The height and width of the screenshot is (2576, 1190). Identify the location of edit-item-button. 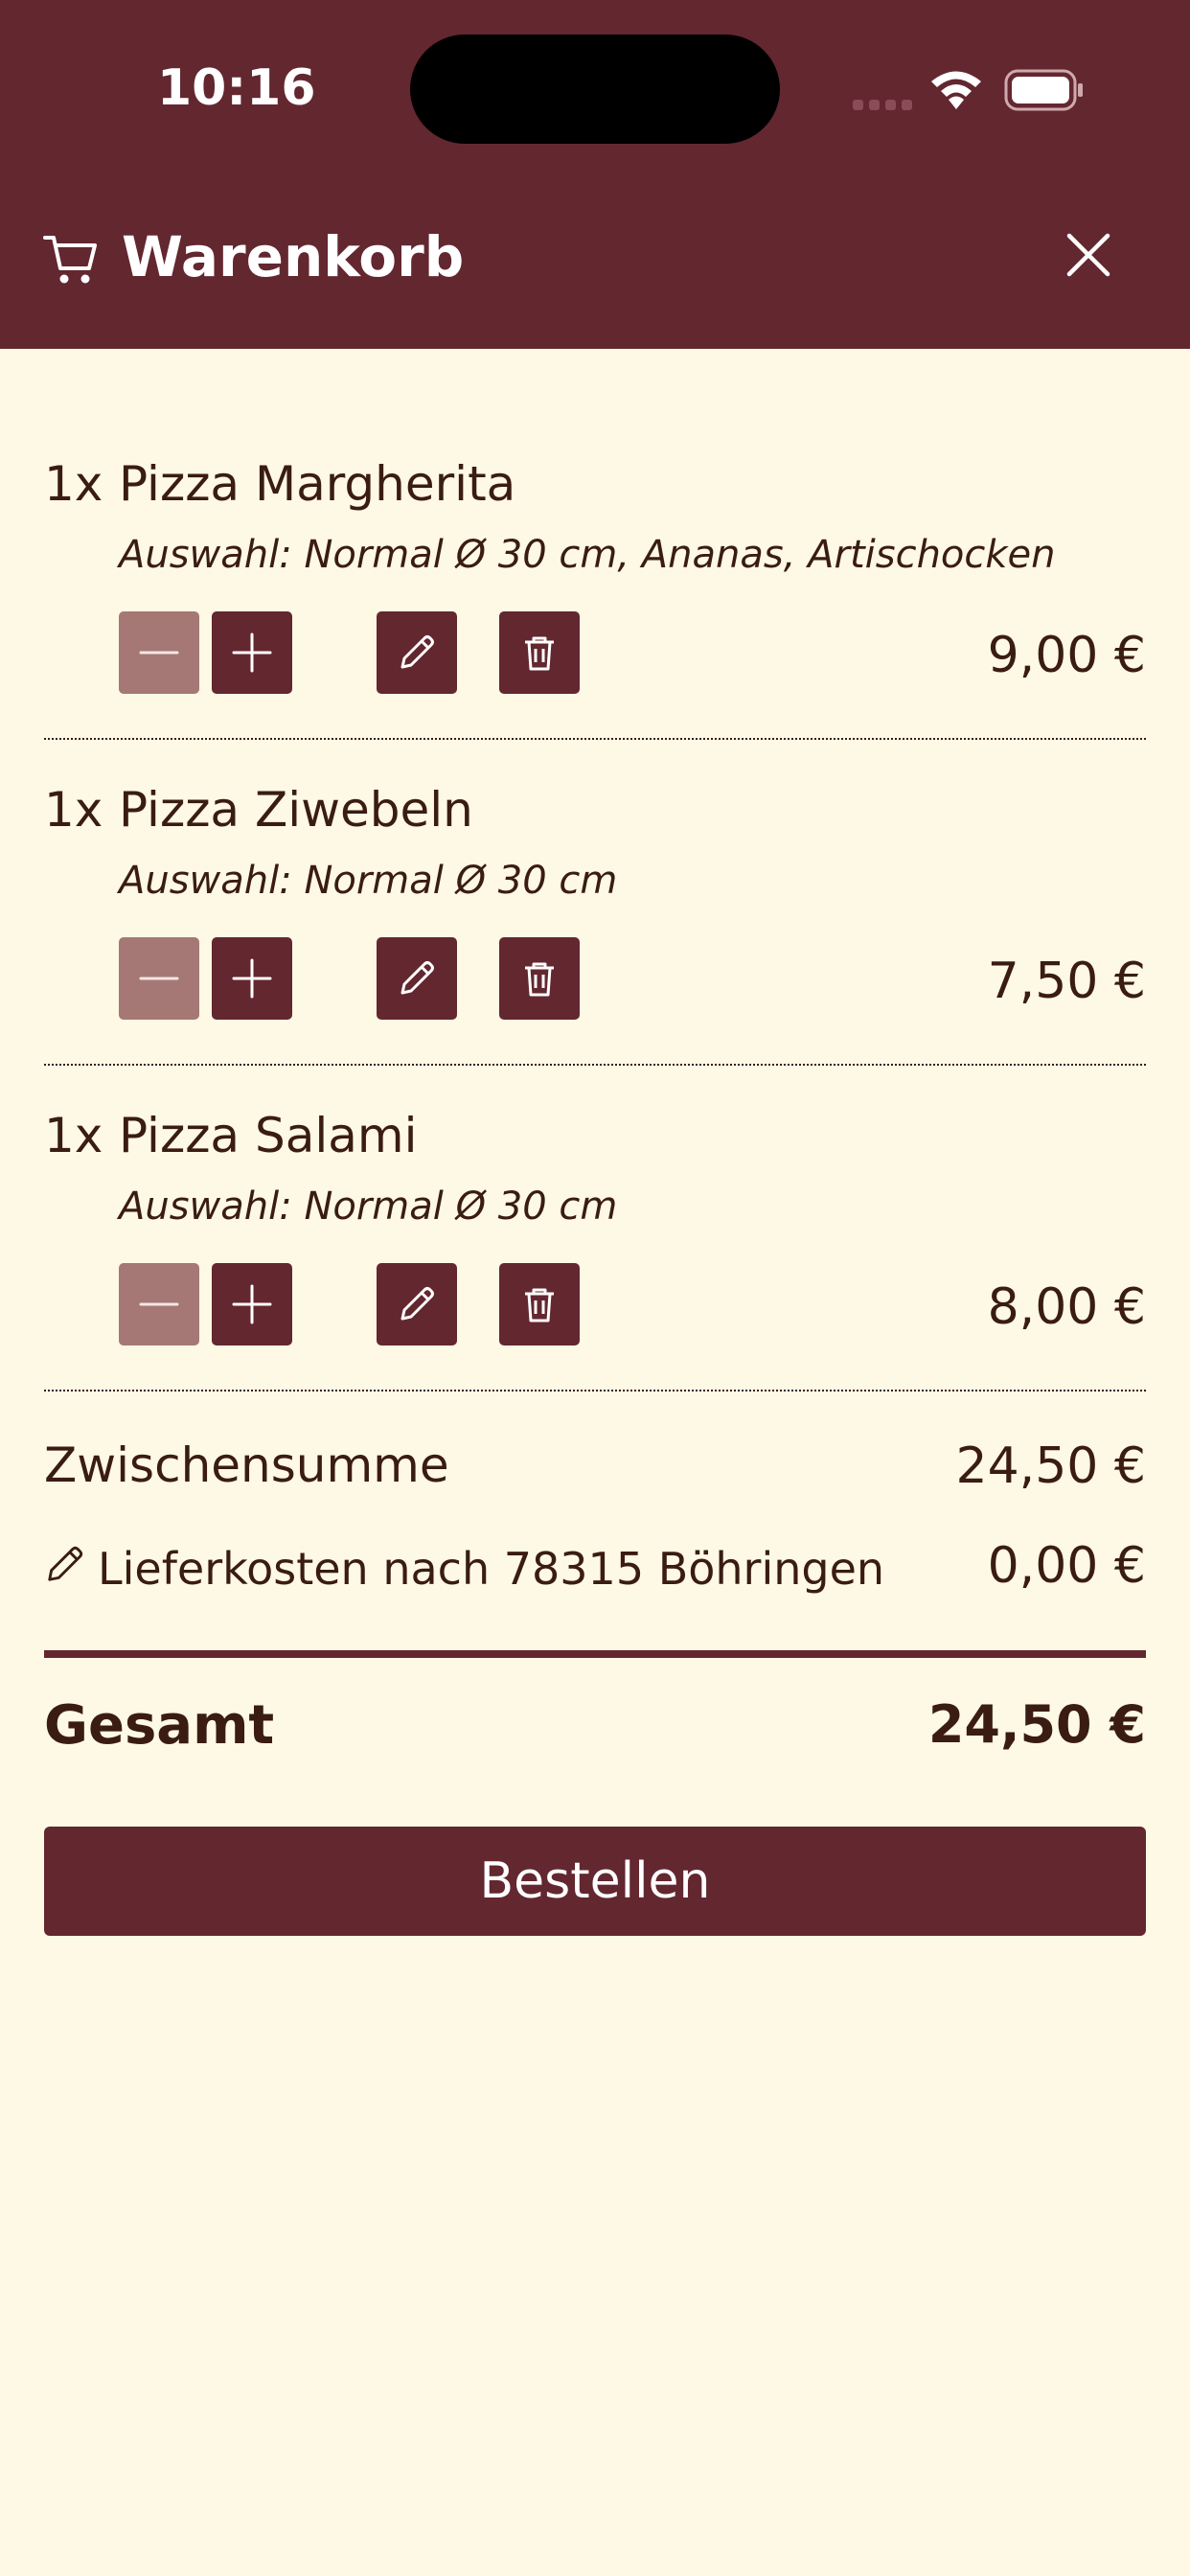
(417, 1304).